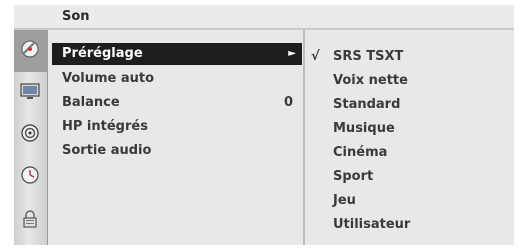 This screenshot has height=250, width=522. What do you see at coordinates (177, 127) in the screenshot?
I see `menu-item-built-in-speakers: HP intégrés` at bounding box center [177, 127].